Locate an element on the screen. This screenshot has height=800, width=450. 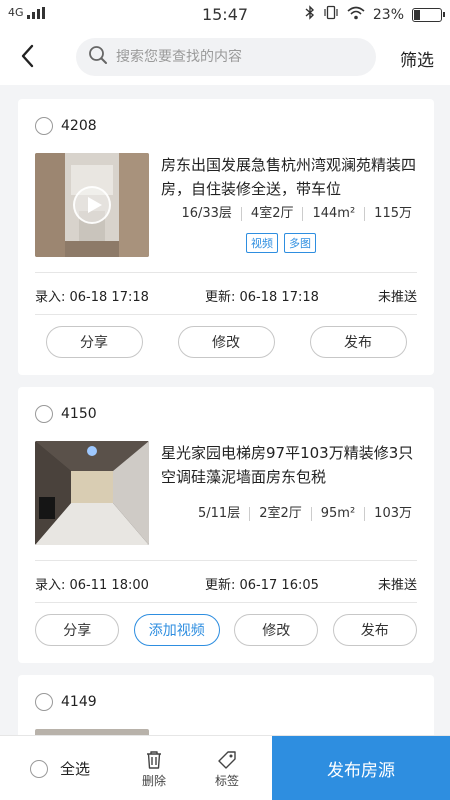
listing-layout: 2室2厅 is located at coordinates (280, 514).